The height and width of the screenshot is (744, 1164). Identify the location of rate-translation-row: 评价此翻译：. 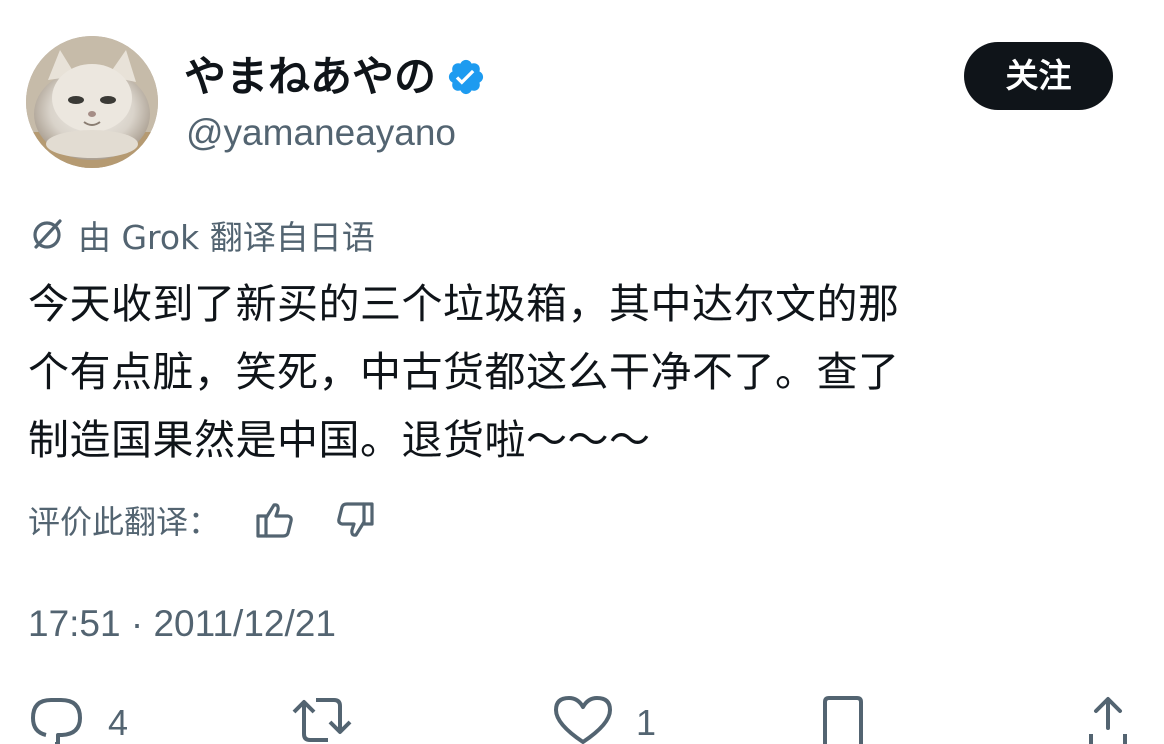
(202, 520).